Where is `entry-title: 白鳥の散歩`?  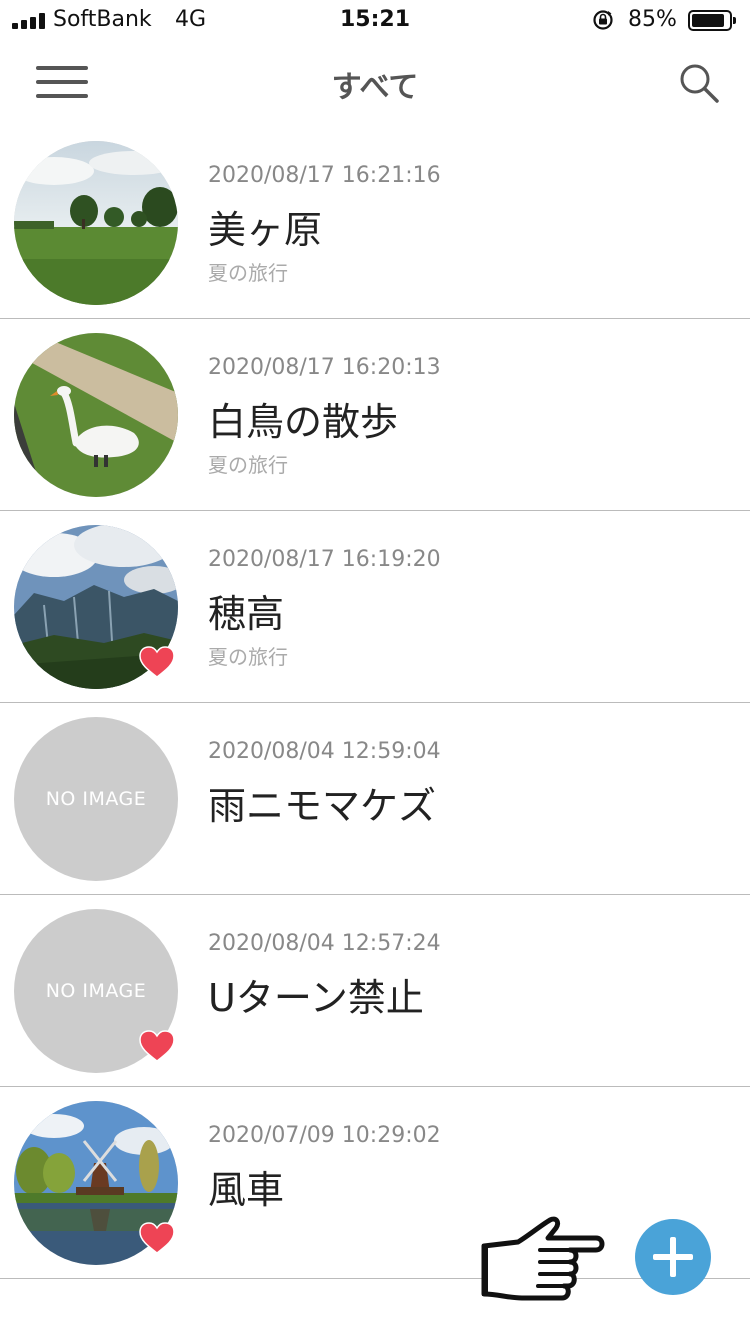
entry-title: 白鳥の散歩 is located at coordinates (303, 422).